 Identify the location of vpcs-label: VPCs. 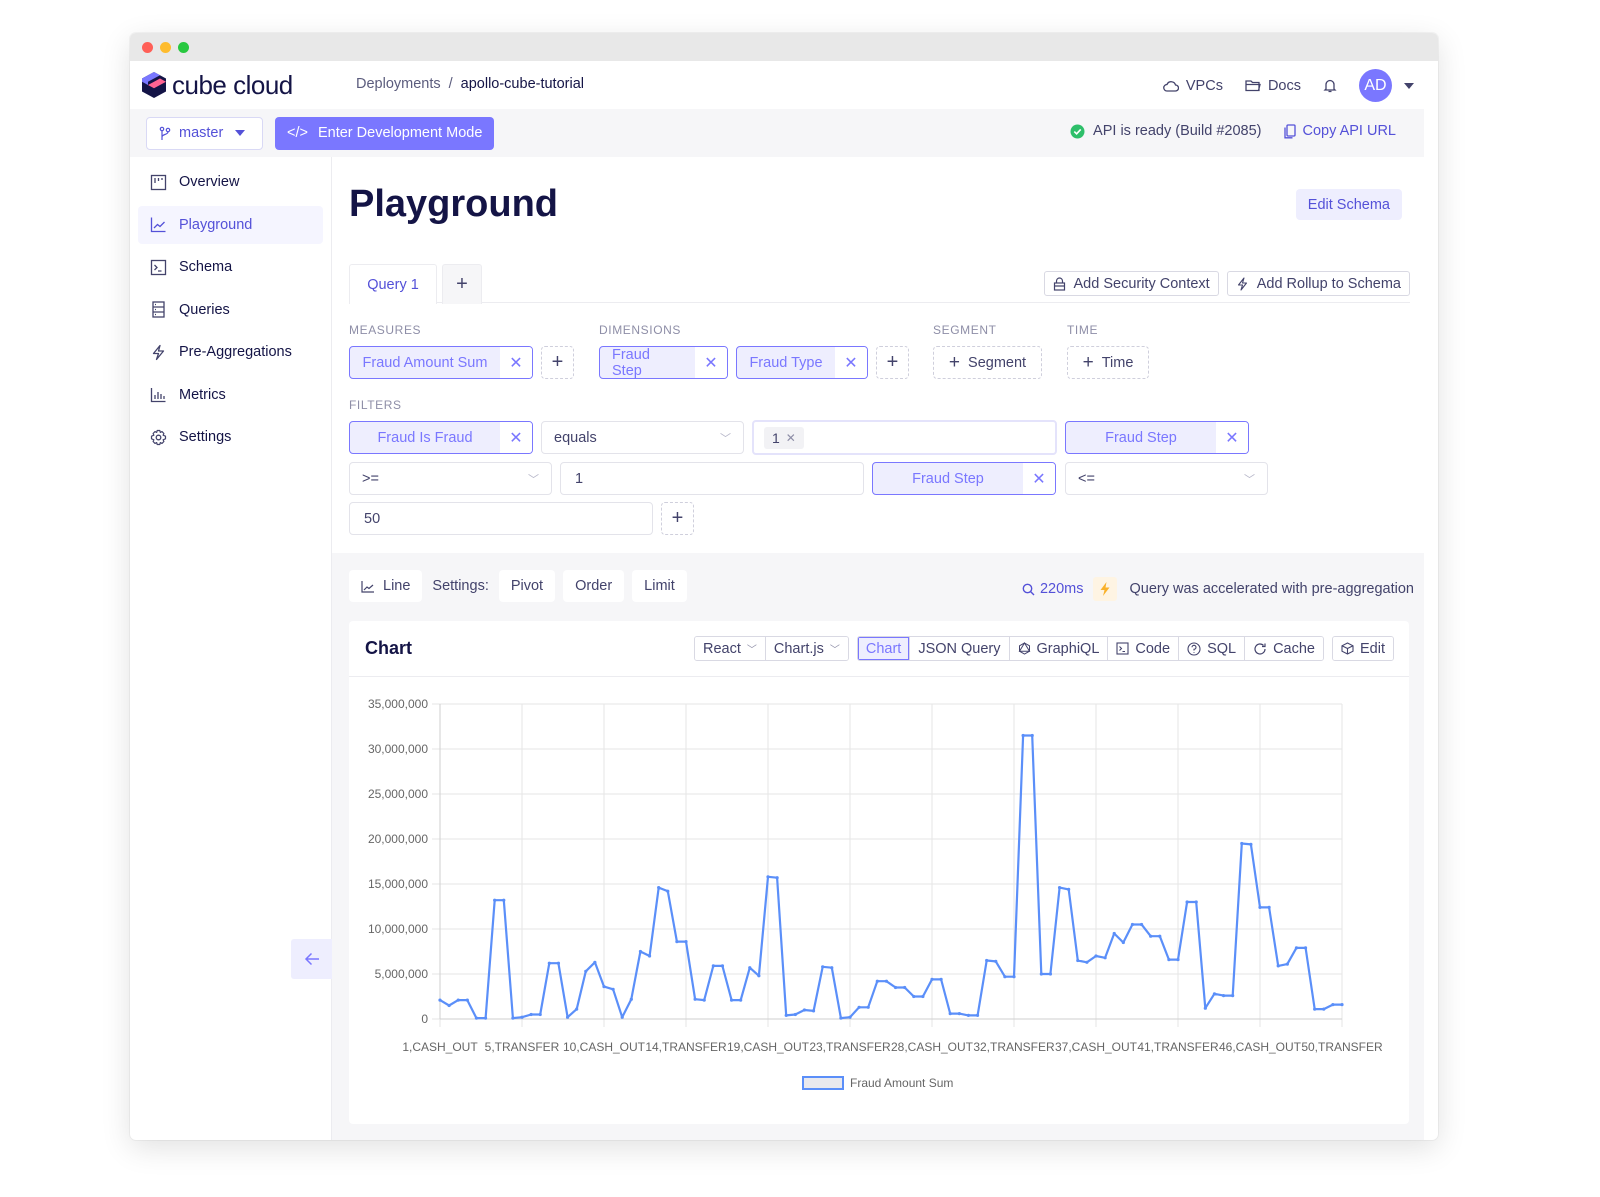
(1204, 85).